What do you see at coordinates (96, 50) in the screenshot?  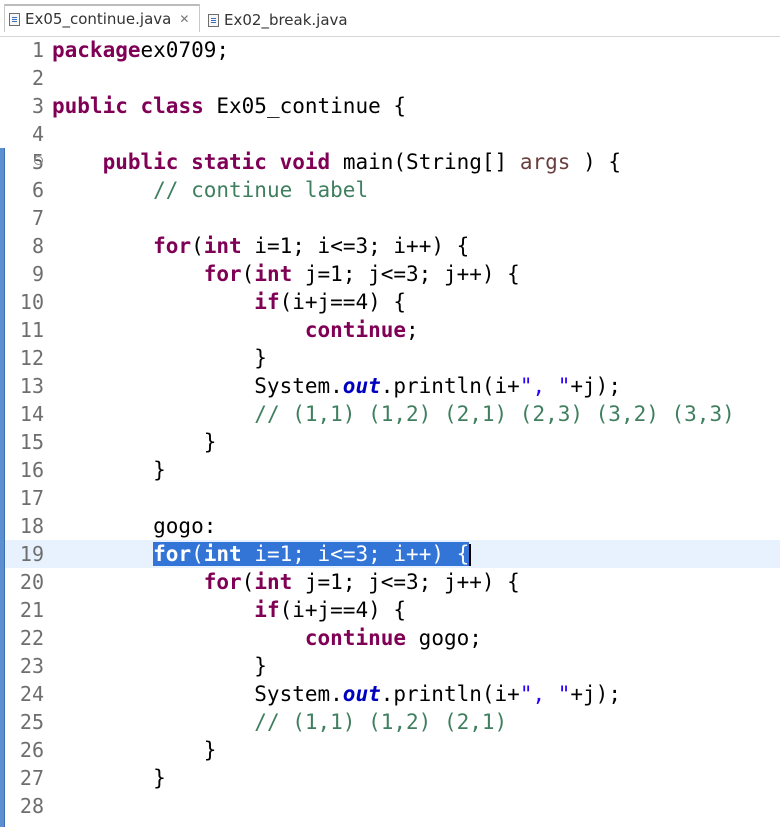 I see `code-token: package` at bounding box center [96, 50].